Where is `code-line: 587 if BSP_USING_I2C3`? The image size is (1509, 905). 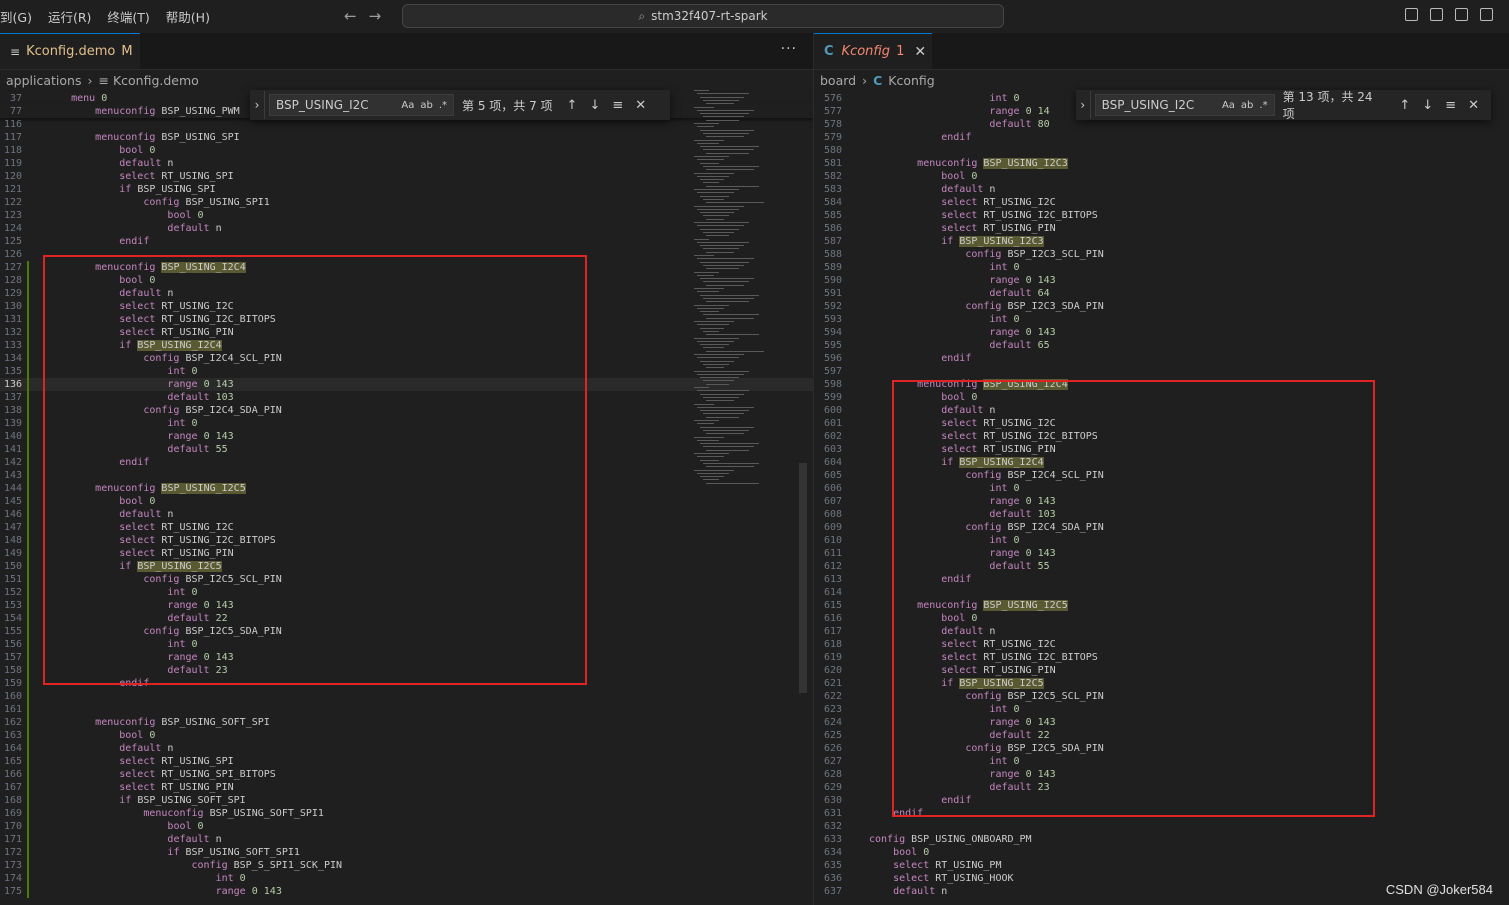 code-line: 587 if BSP_USING_I2C3 is located at coordinates (1161, 241).